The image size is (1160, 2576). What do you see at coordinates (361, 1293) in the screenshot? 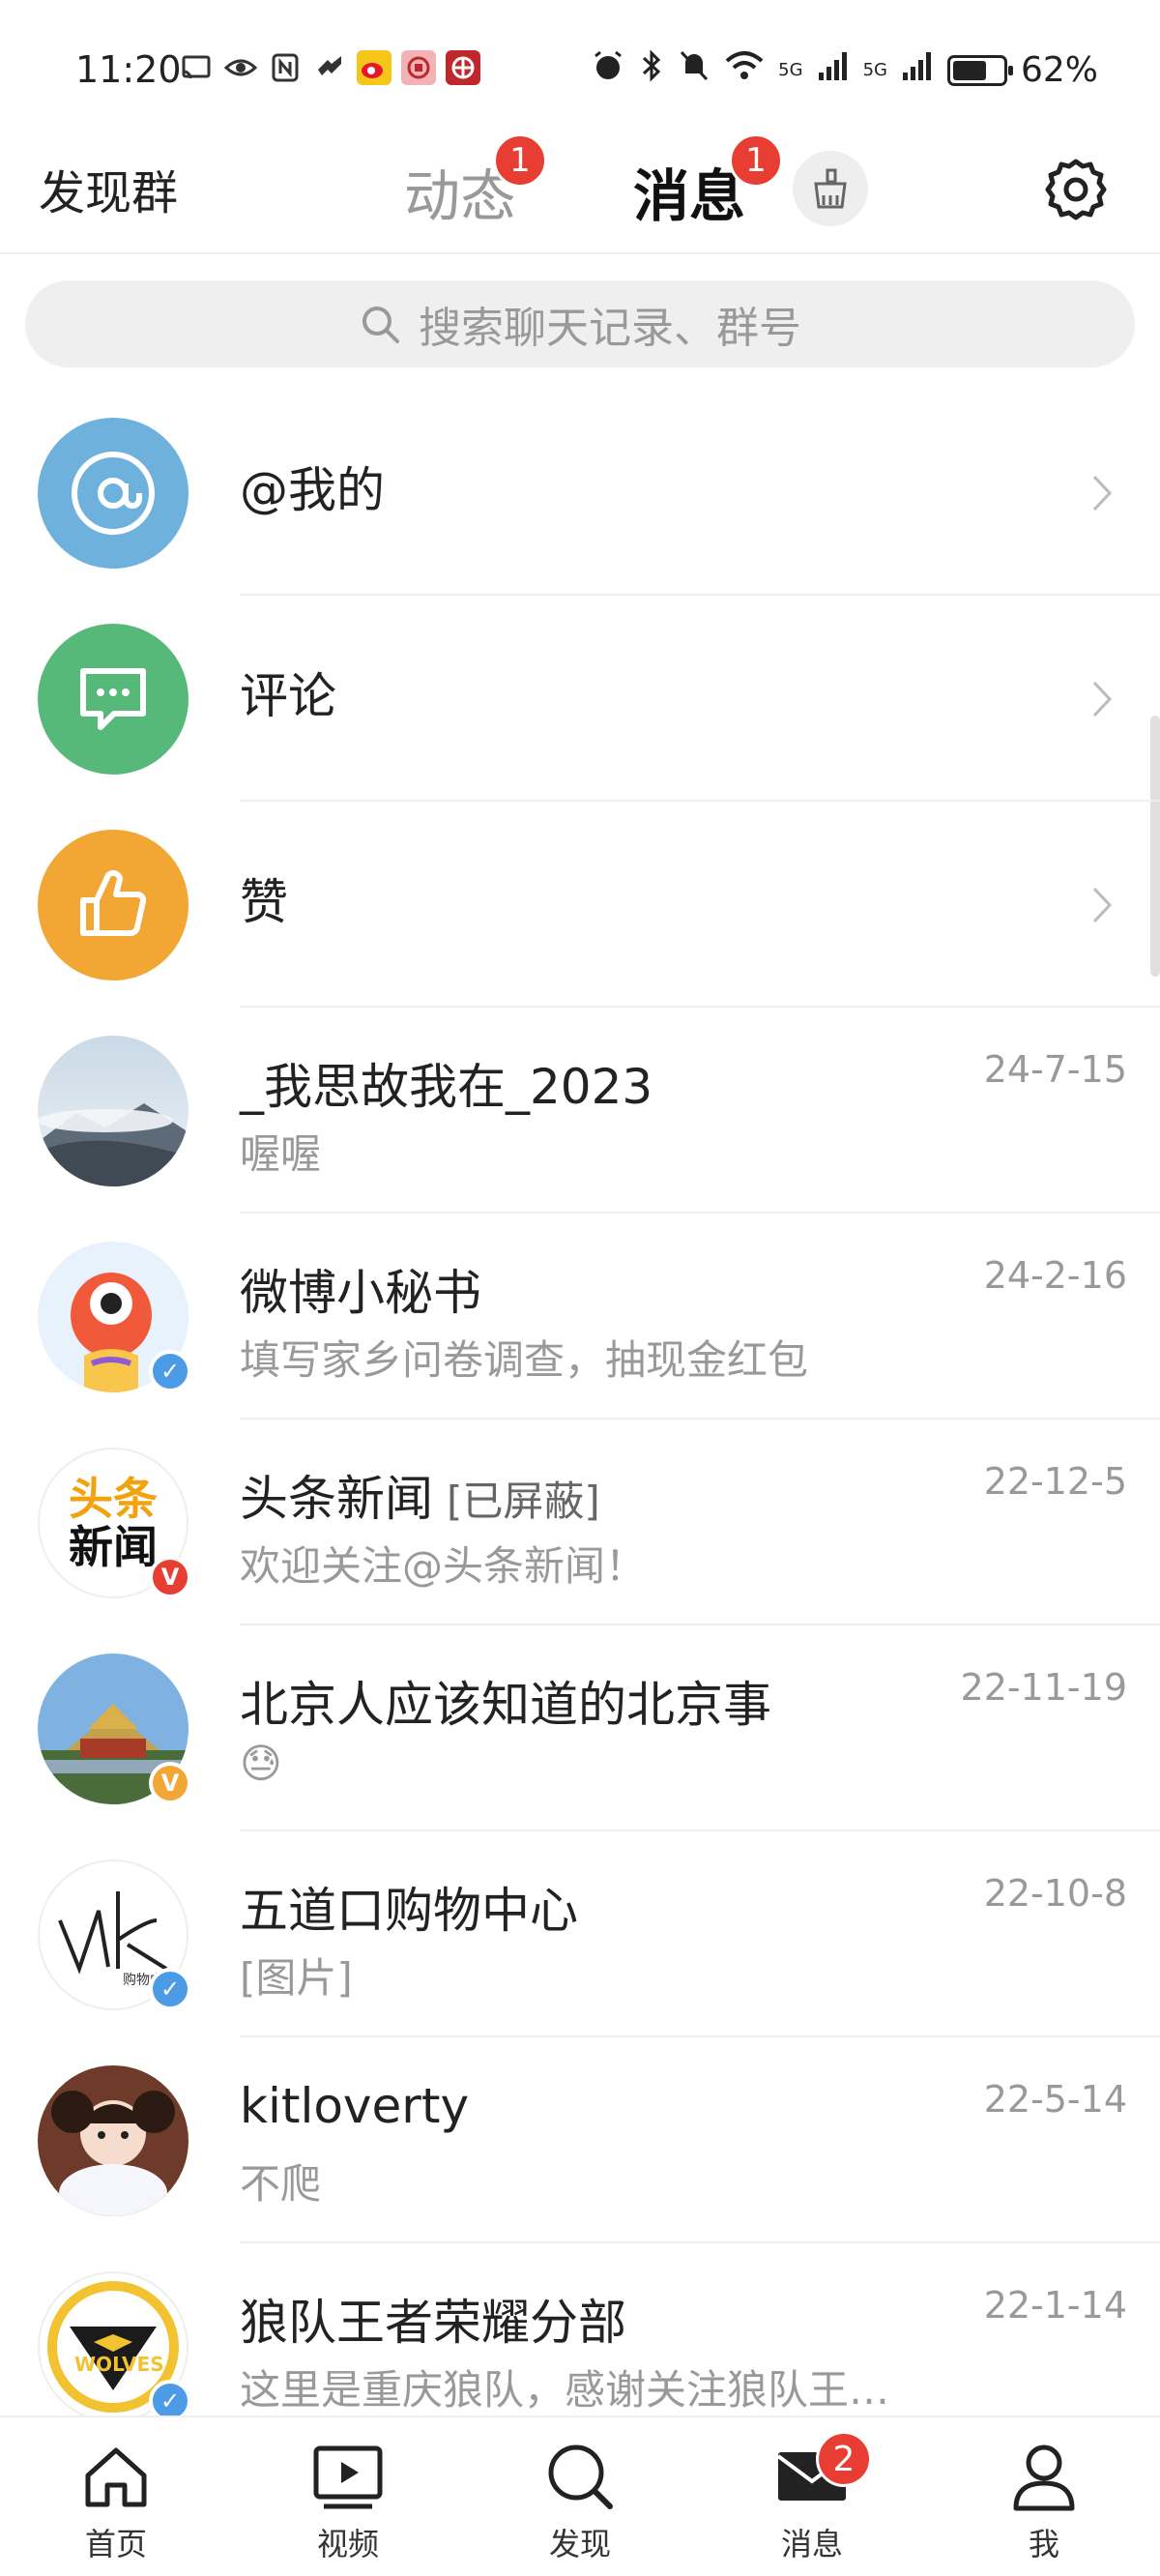
I see `chat-name: 微博小秘书` at bounding box center [361, 1293].